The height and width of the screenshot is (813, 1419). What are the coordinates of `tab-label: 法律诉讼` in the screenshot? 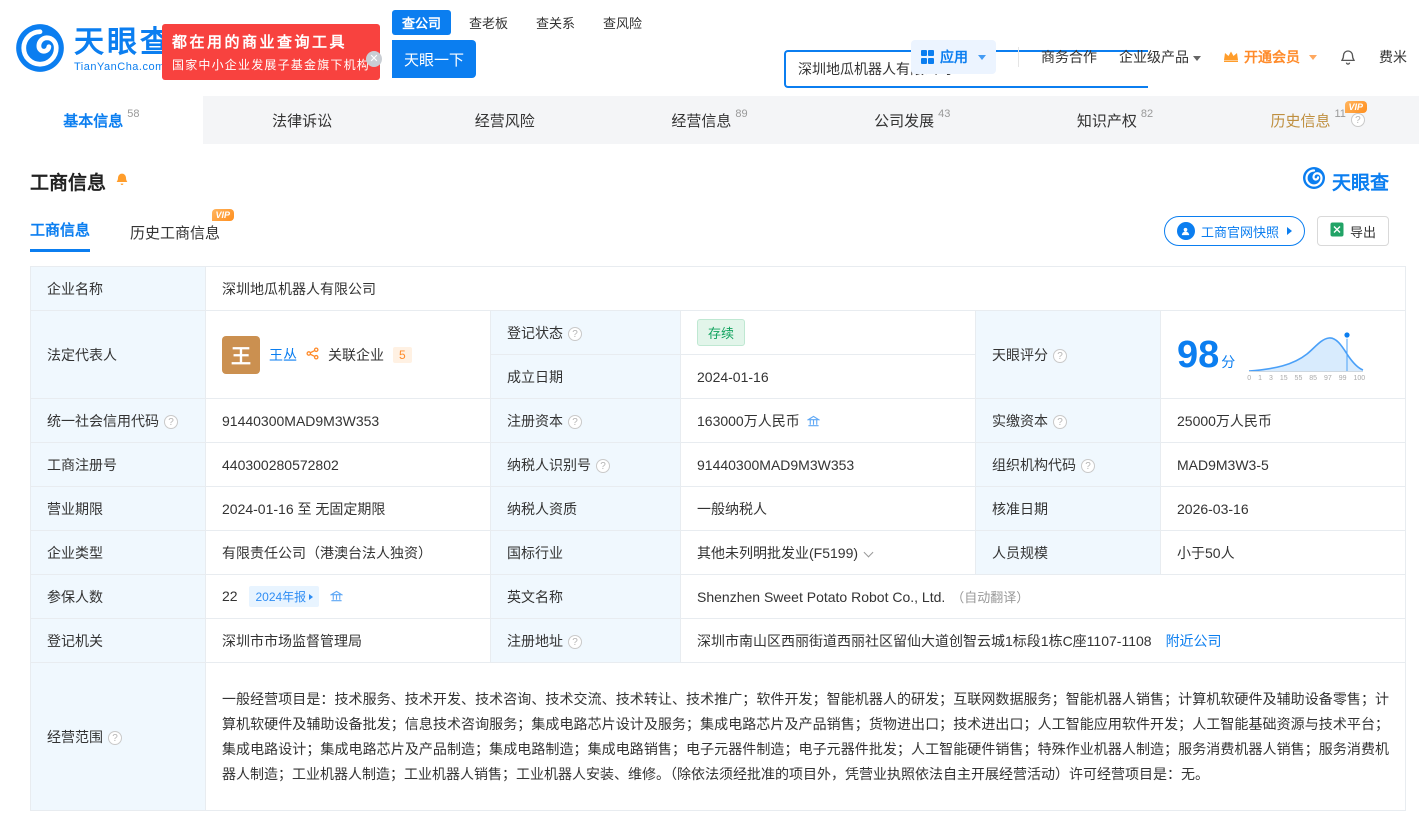 It's located at (302, 121).